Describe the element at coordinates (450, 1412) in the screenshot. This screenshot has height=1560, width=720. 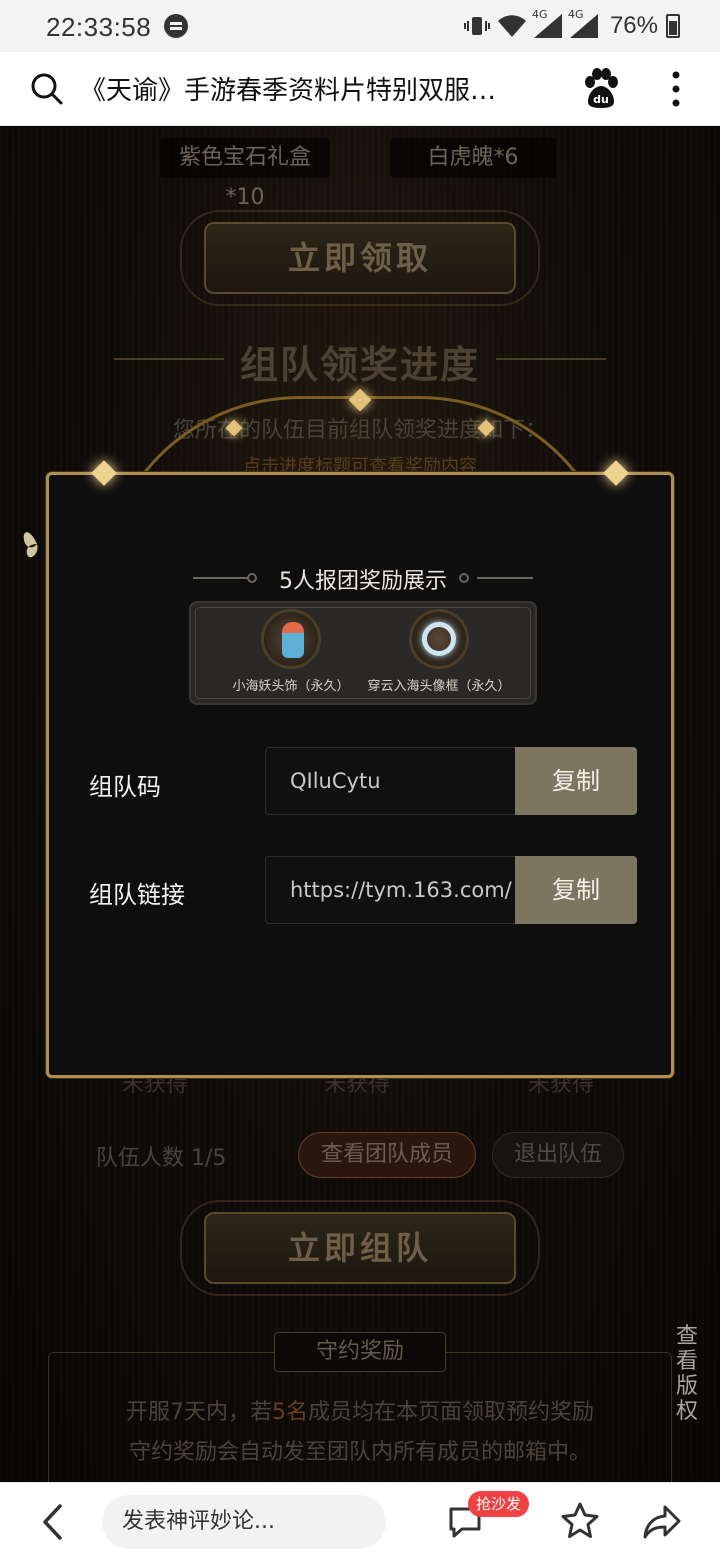
I see `keep-line1-suffix: 成员均在本页面领取预约奖励` at that location.